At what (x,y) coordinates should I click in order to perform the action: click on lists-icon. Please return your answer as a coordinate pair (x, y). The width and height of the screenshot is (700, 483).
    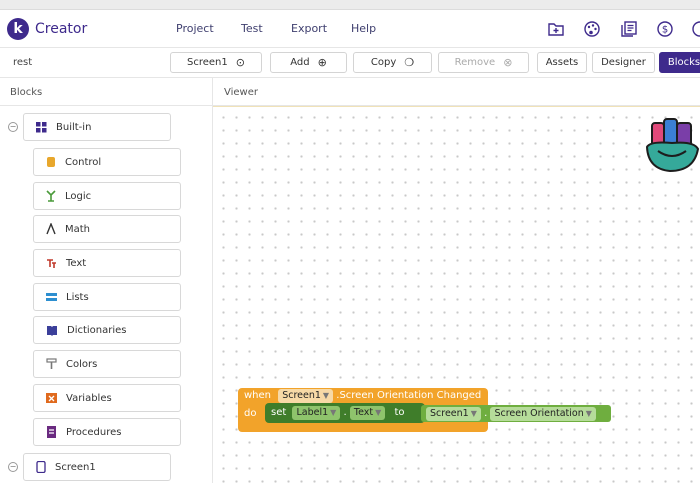
    Looking at the image, I should click on (51, 297).